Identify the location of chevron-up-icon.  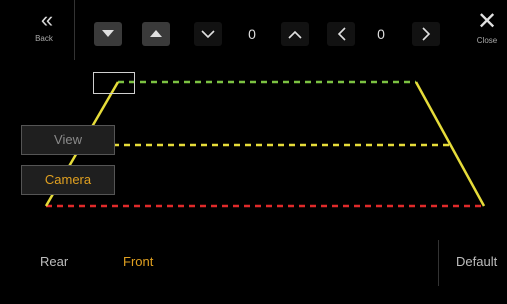
(295, 34).